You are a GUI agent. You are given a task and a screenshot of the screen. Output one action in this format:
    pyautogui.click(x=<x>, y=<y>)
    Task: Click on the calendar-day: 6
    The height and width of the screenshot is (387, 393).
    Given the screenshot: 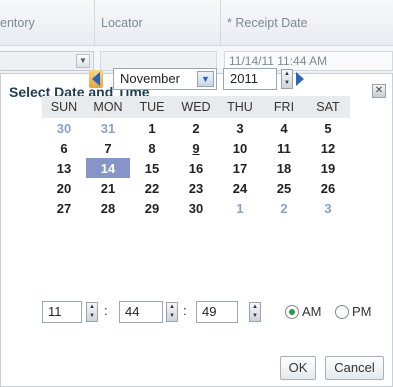 What is the action you would take?
    pyautogui.click(x=64, y=148)
    